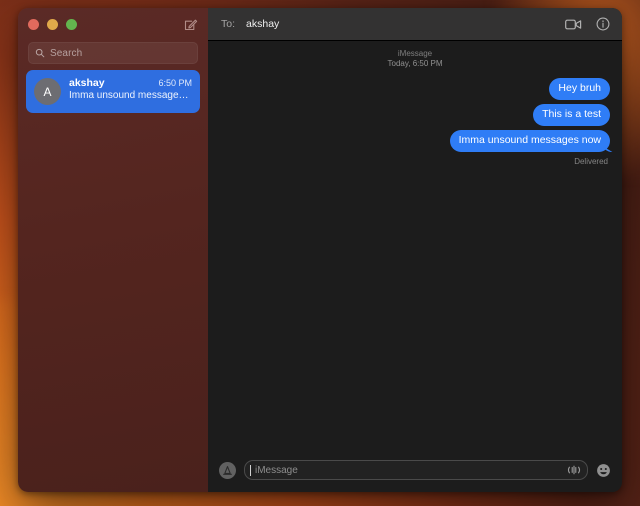  What do you see at coordinates (415, 53) in the screenshot?
I see `thread-service: iMessage` at bounding box center [415, 53].